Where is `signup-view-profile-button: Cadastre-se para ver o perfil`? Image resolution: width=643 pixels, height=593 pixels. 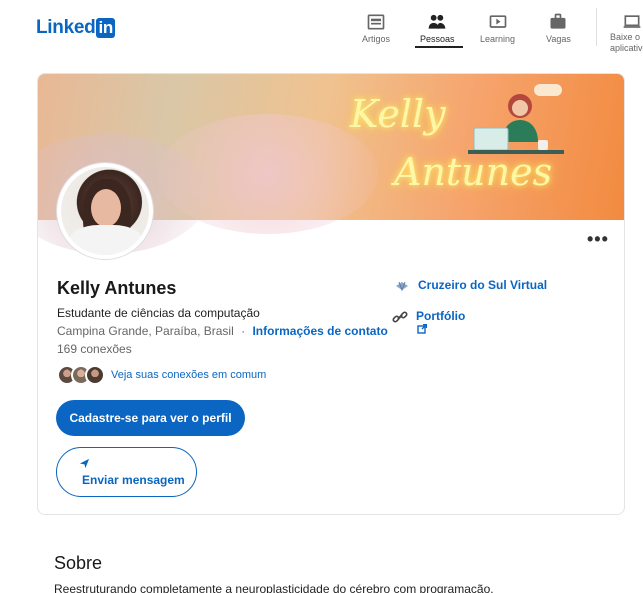 signup-view-profile-button: Cadastre-se para ver o perfil is located at coordinates (150, 418).